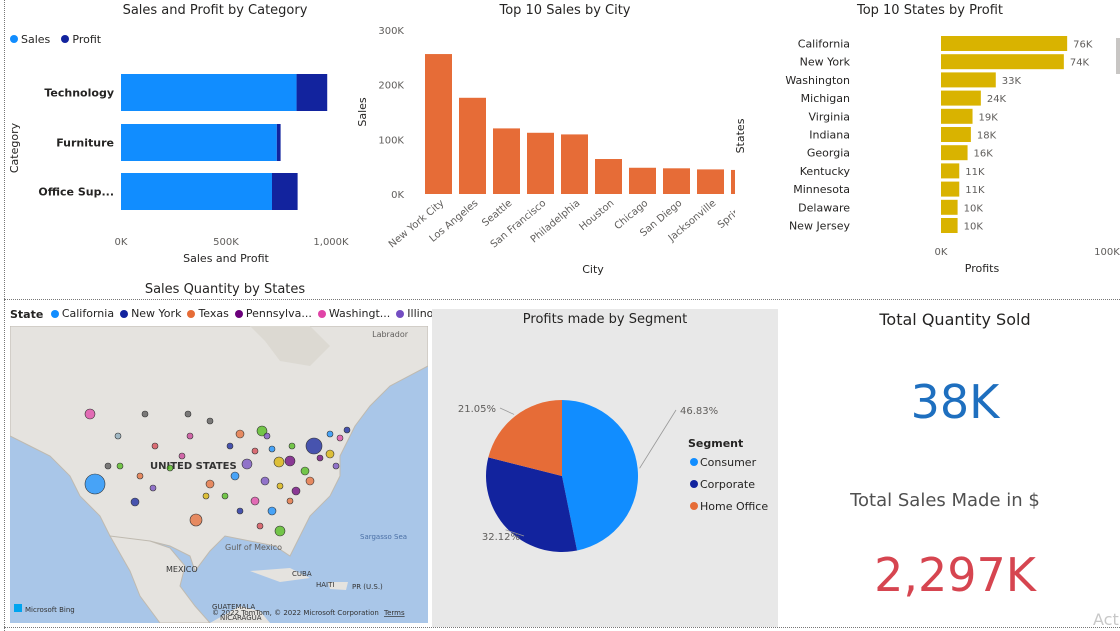 The image size is (1120, 631). I want to click on y-tick-label: 0K, so click(397, 195).